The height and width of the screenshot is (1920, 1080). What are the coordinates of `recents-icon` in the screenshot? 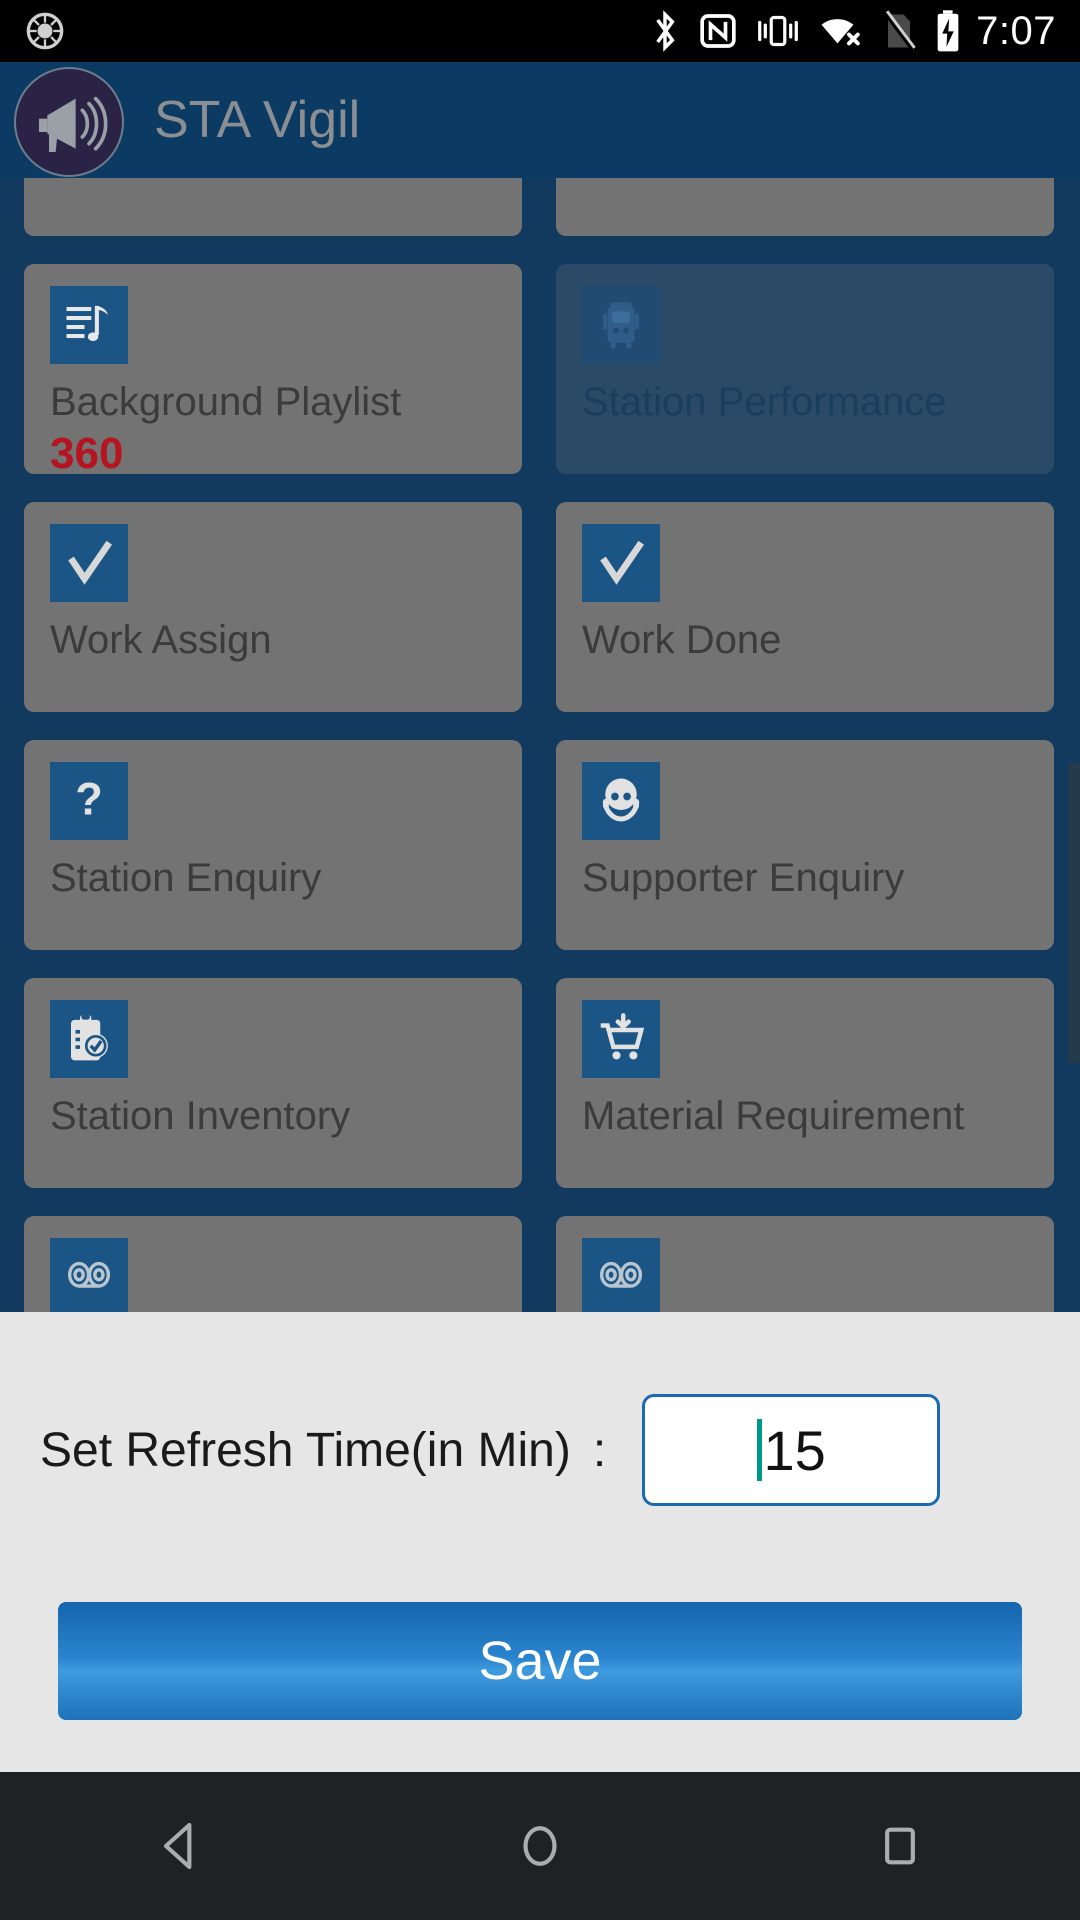 It's located at (900, 1846).